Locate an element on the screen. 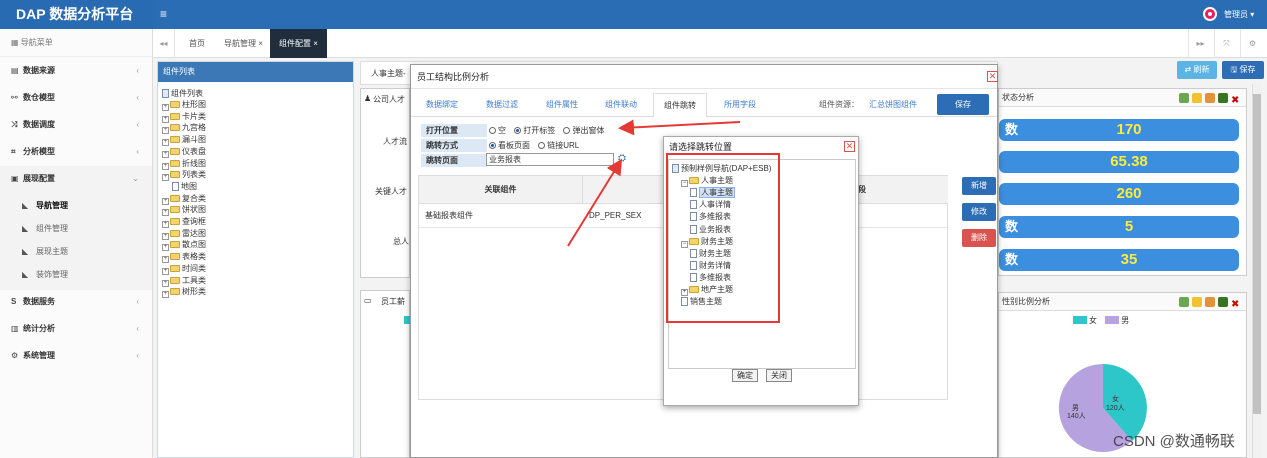 The width and height of the screenshot is (1267, 458). radio-board-page is located at coordinates (492, 145).